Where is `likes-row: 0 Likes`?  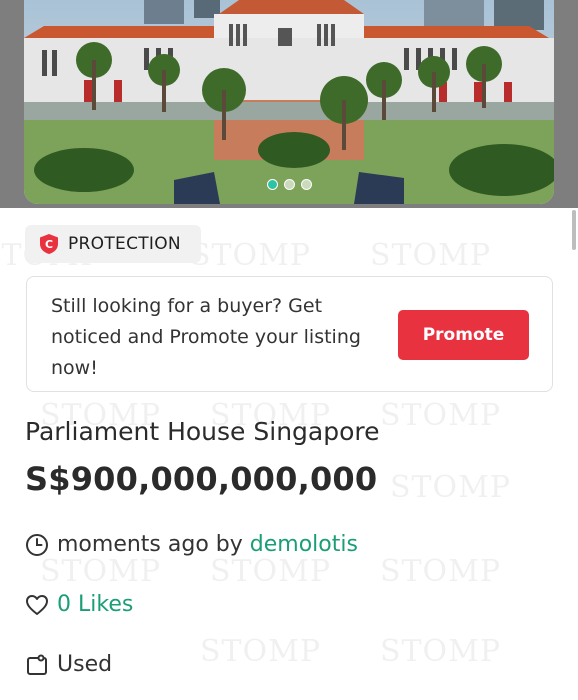
likes-row: 0 Likes is located at coordinates (79, 604).